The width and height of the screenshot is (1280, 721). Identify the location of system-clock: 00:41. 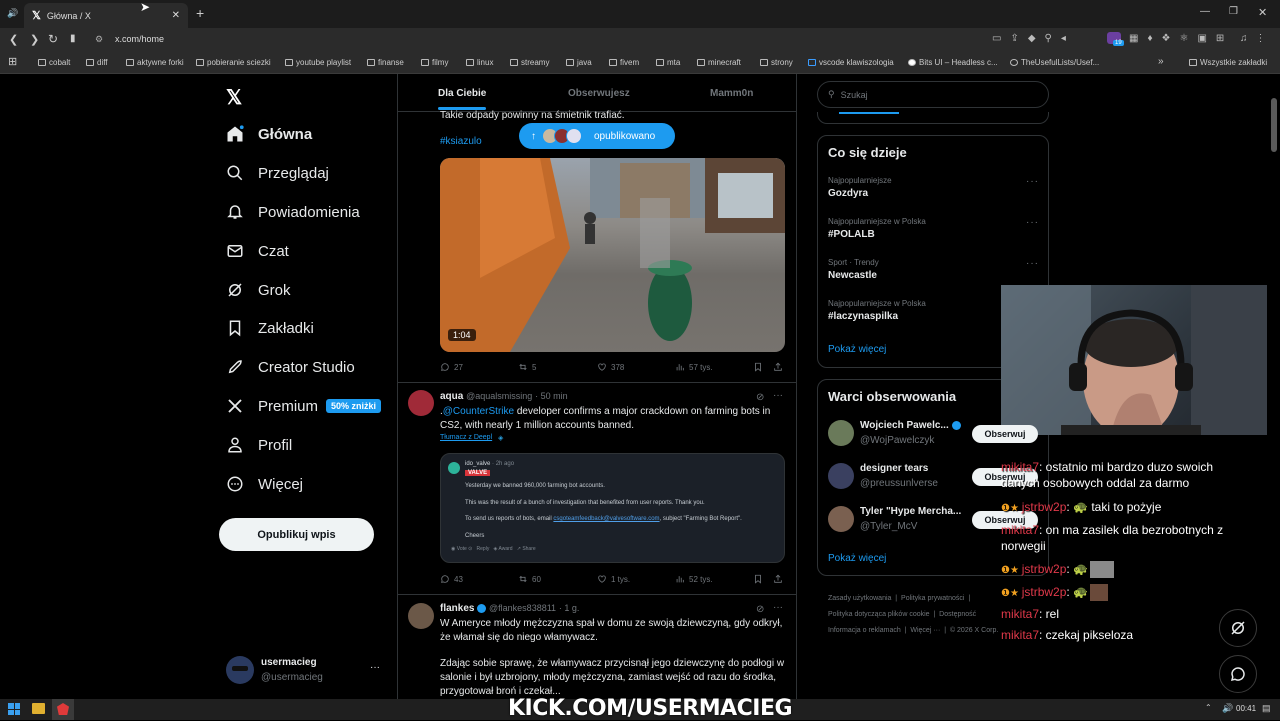
(1246, 708).